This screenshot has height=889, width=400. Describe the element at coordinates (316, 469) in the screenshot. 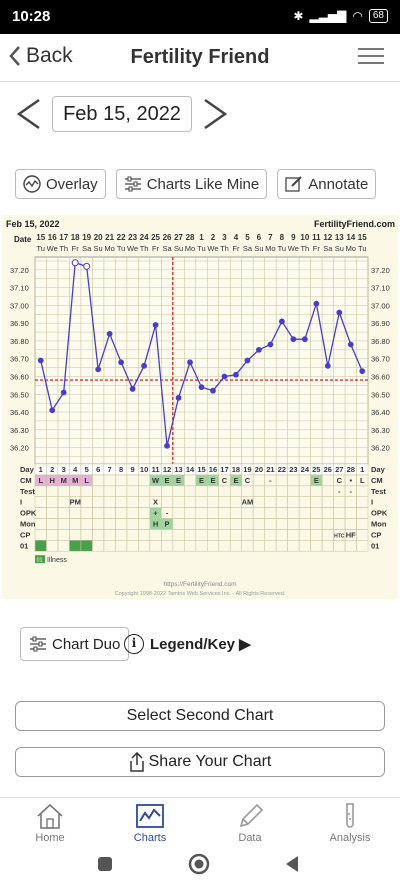

I see `data-cell-text: 25` at that location.